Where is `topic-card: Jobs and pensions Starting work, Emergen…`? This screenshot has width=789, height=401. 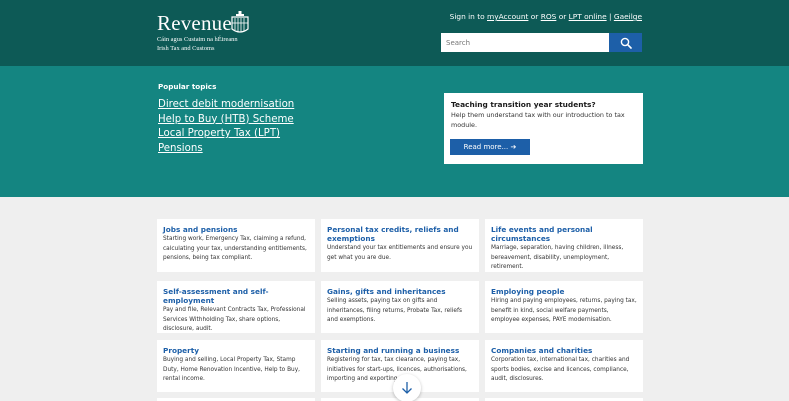 topic-card: Jobs and pensions Starting work, Emergen… is located at coordinates (236, 245).